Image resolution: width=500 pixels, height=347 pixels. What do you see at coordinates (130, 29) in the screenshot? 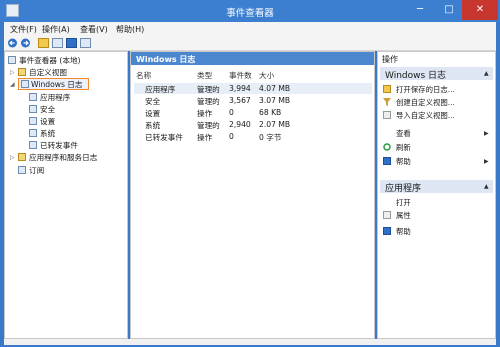
I see `menu-help: 帮助(H)` at bounding box center [130, 29].